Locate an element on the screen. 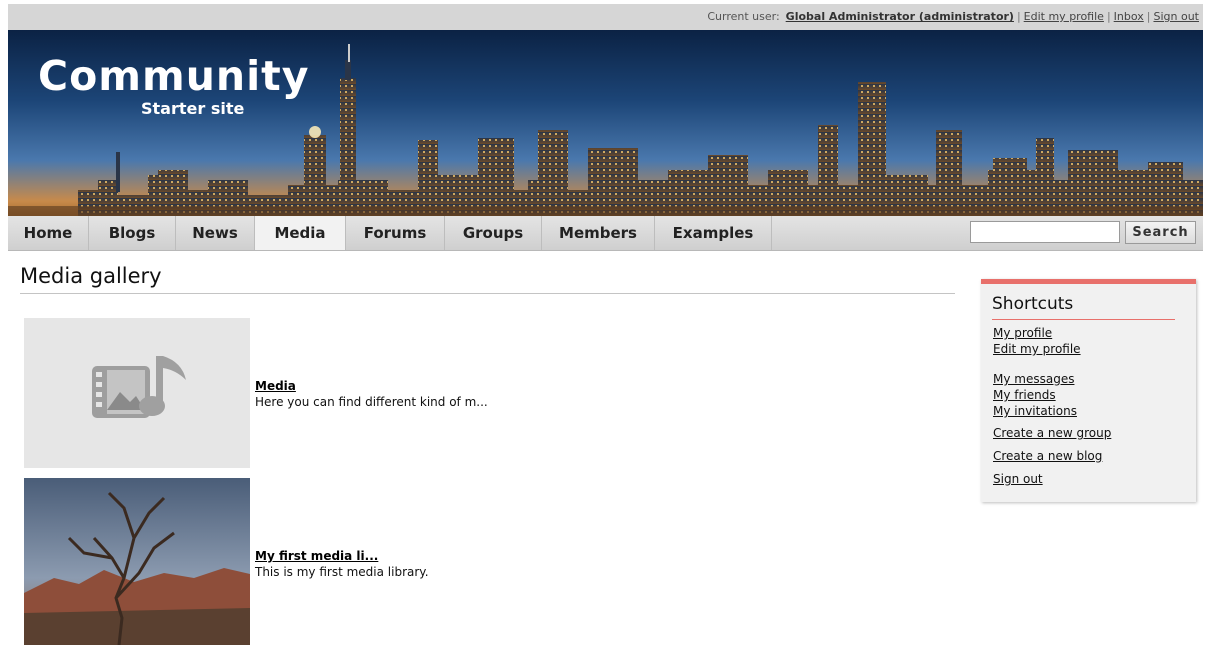 The image size is (1211, 645). shortcut-my-messages: My messages is located at coordinates (1033, 379).